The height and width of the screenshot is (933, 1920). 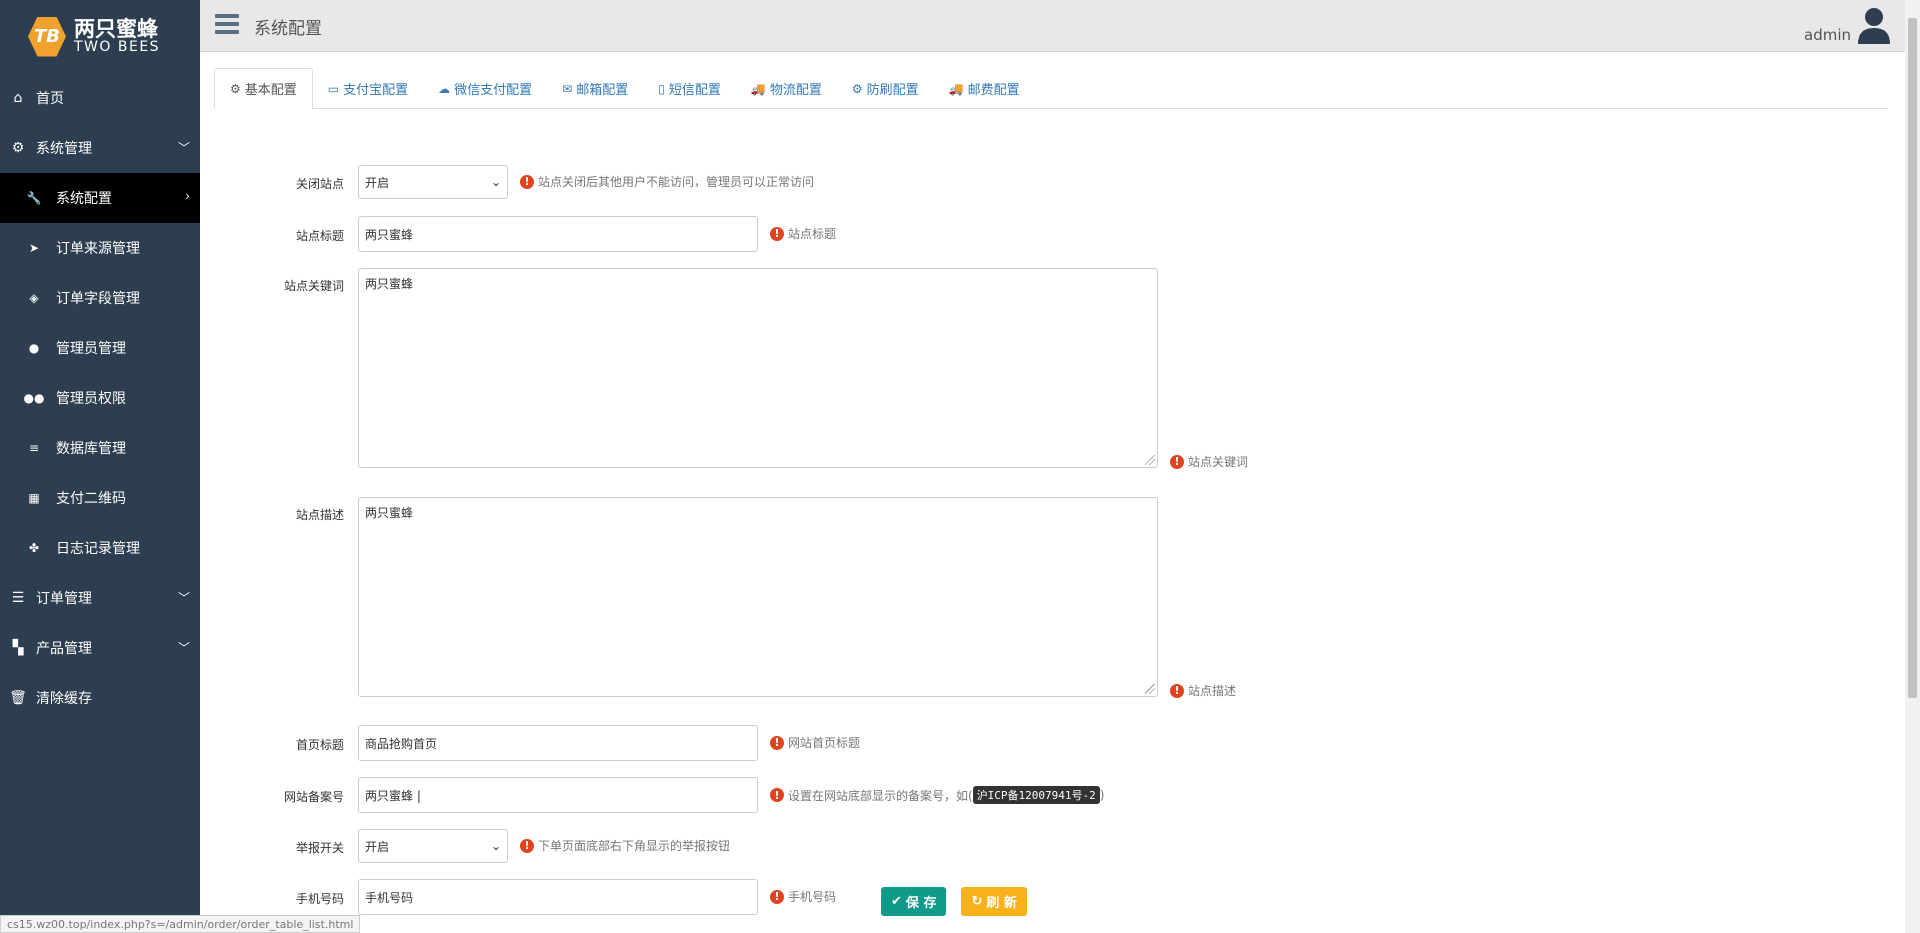 I want to click on sidebar-item-label: 日志记录管理, so click(x=98, y=549).